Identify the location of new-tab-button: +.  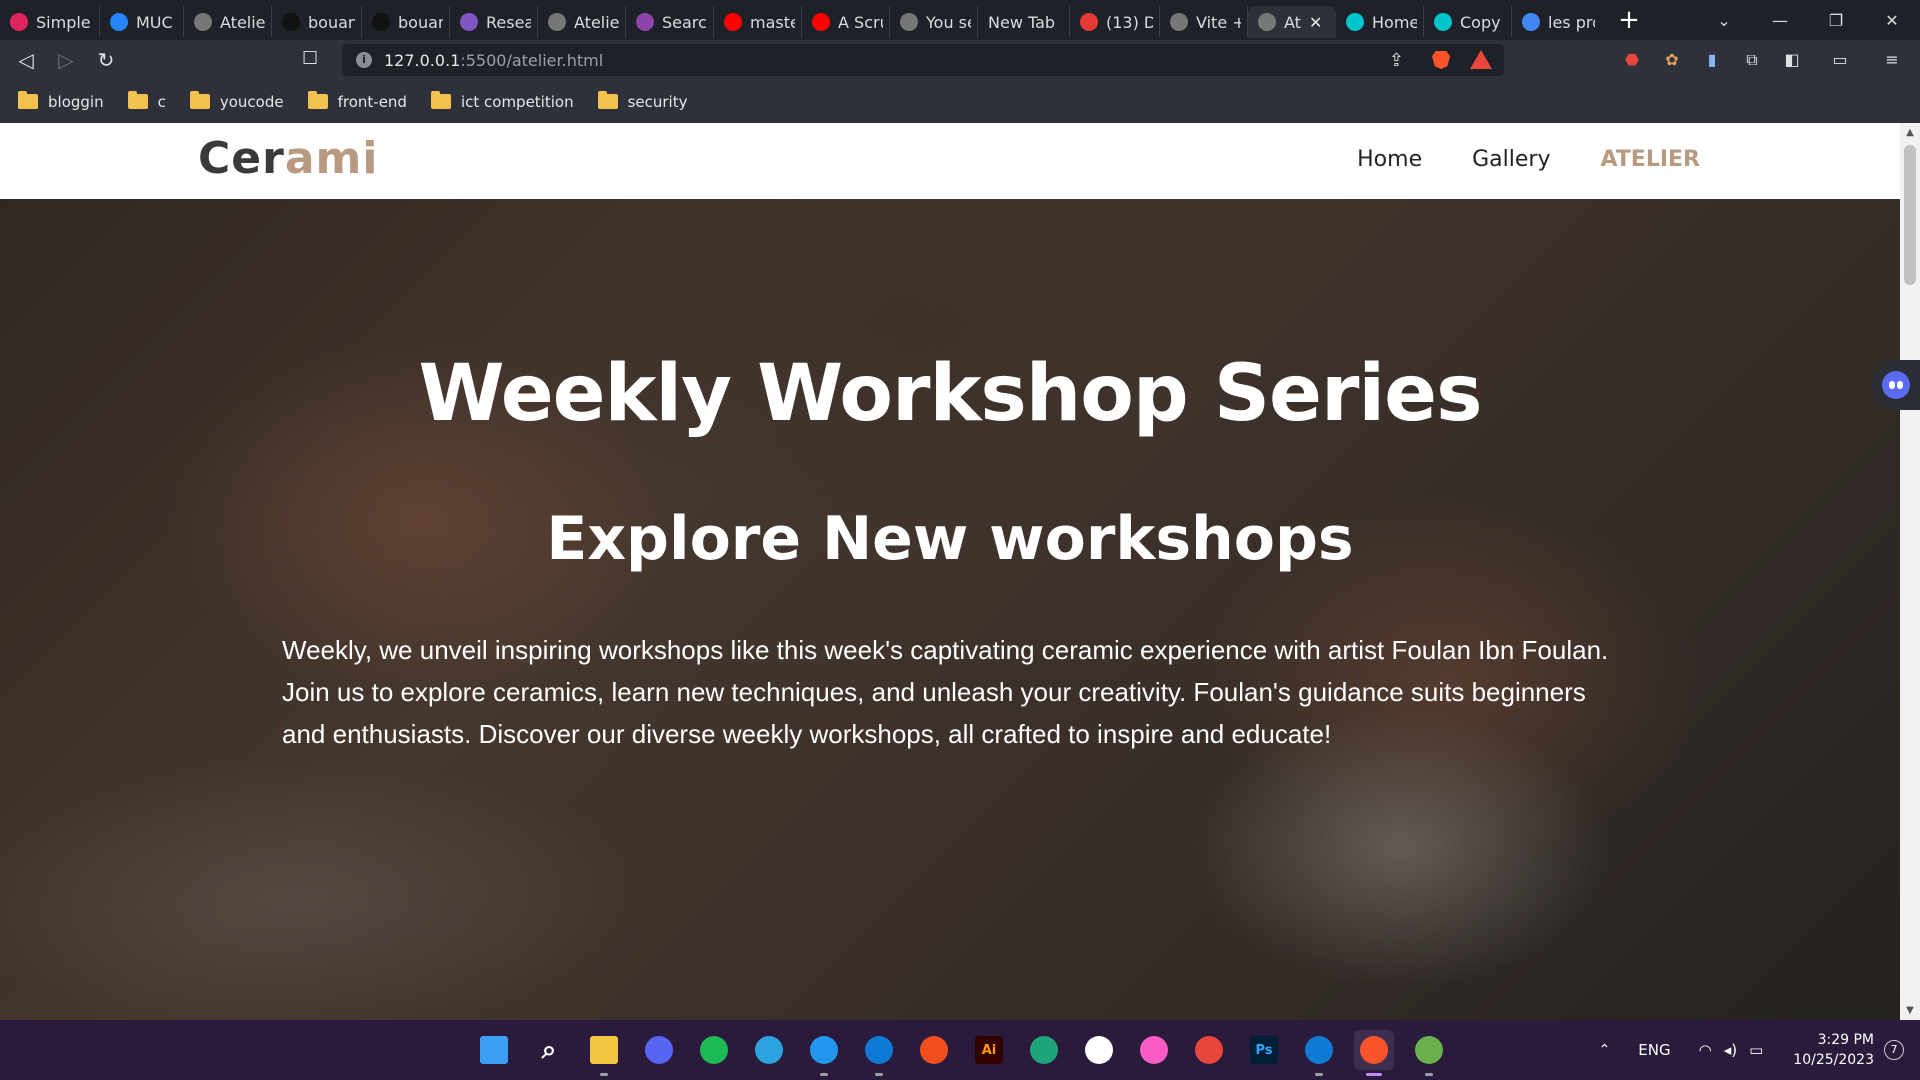
(1629, 20).